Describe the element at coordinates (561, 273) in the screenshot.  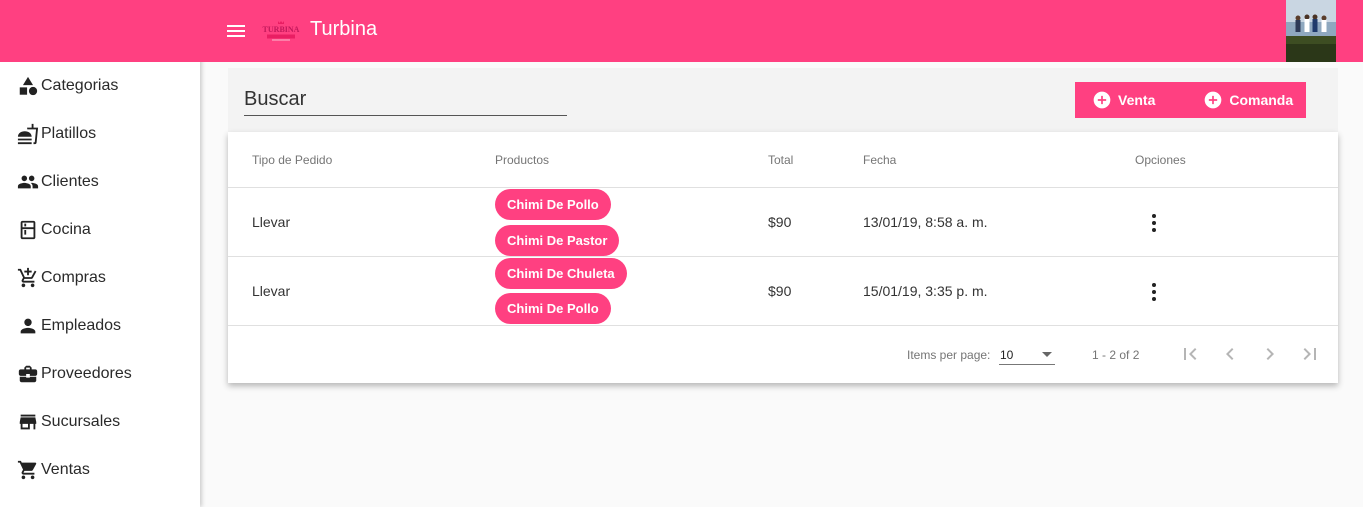
I see `product-chip: Chimi De Chuleta` at that location.